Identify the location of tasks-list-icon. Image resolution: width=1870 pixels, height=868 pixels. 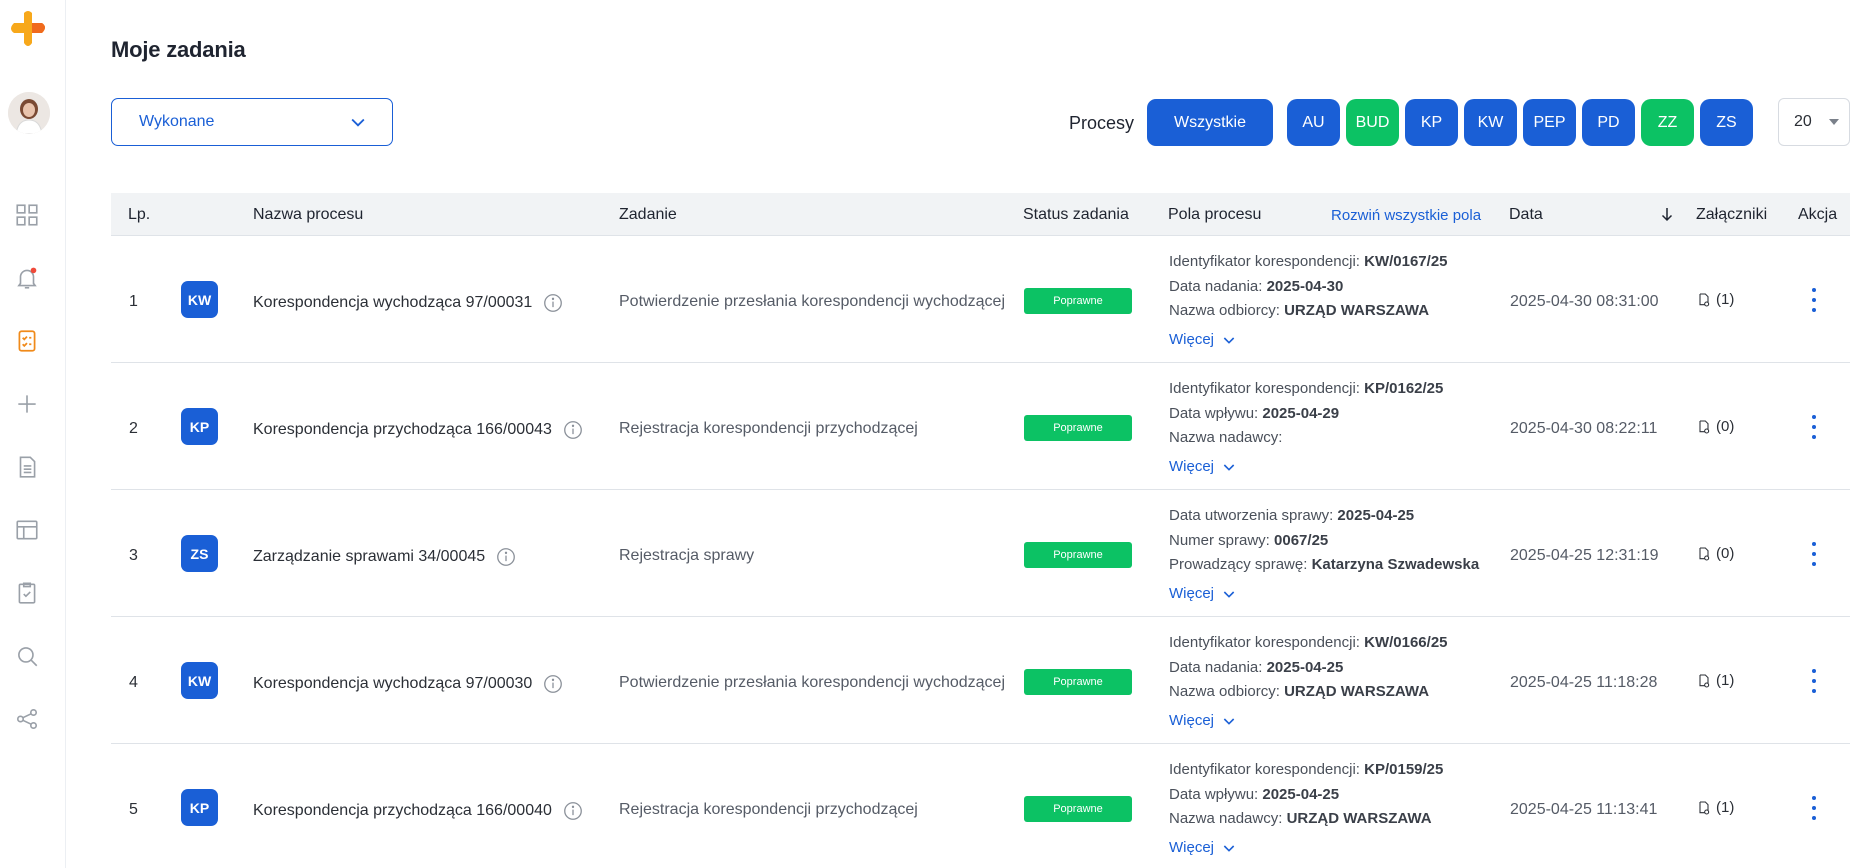
(27, 341).